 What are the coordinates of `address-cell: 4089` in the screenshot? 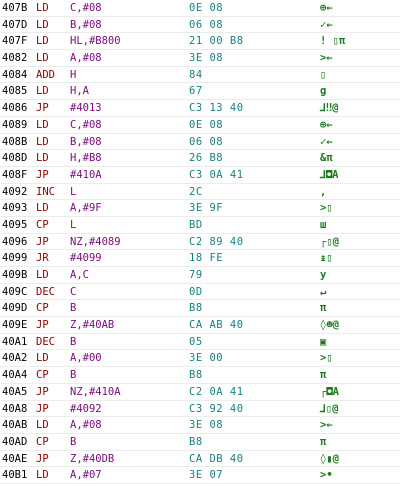 It's located at (15, 124).